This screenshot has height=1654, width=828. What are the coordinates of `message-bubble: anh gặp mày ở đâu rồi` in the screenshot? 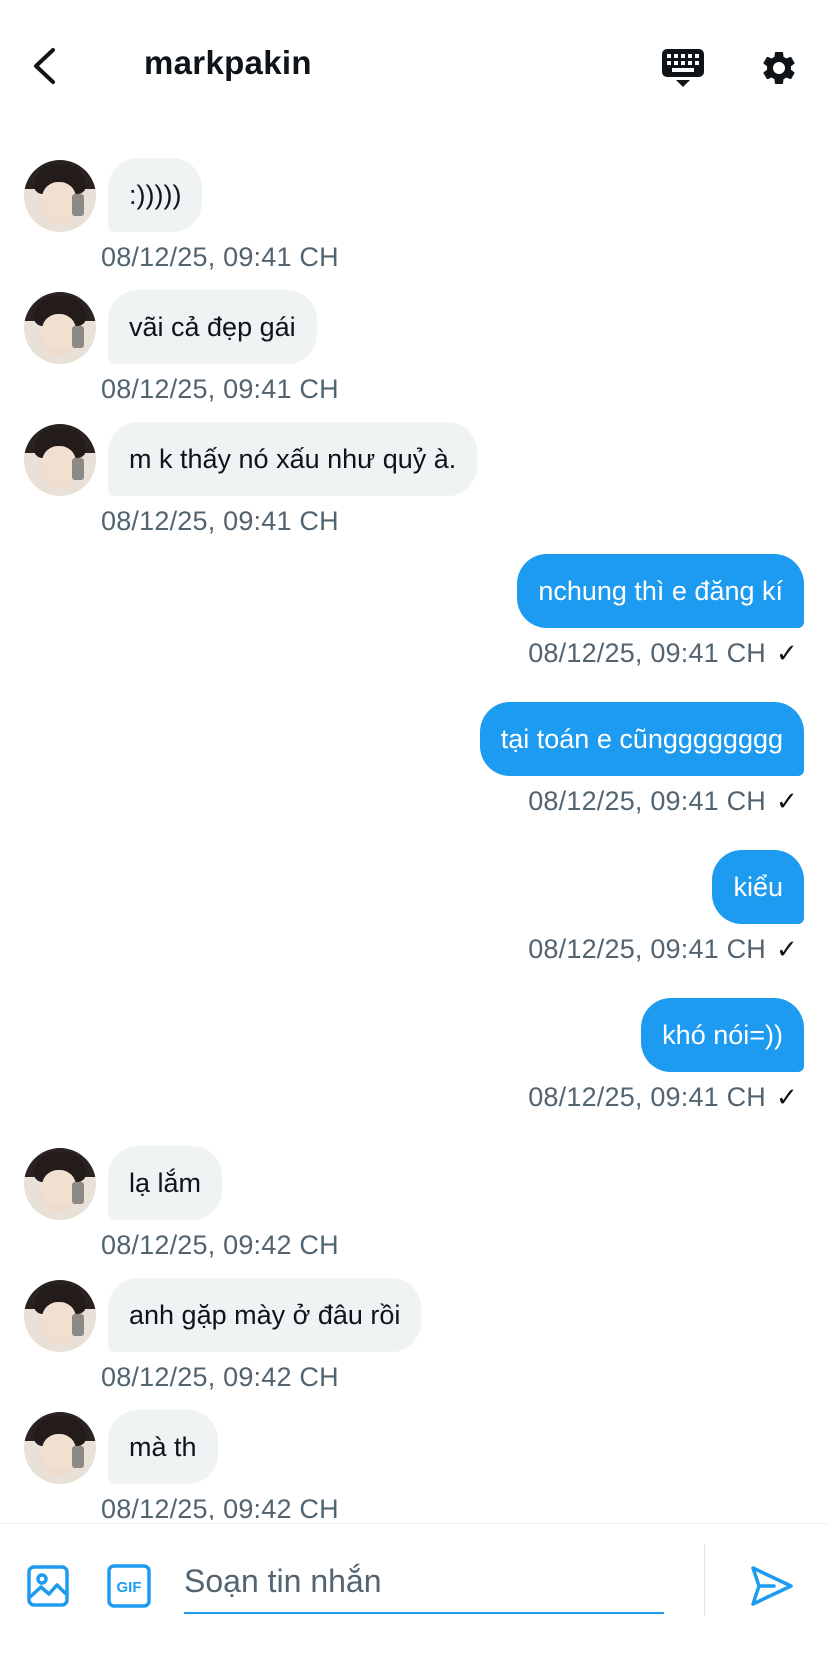 It's located at (265, 1315).